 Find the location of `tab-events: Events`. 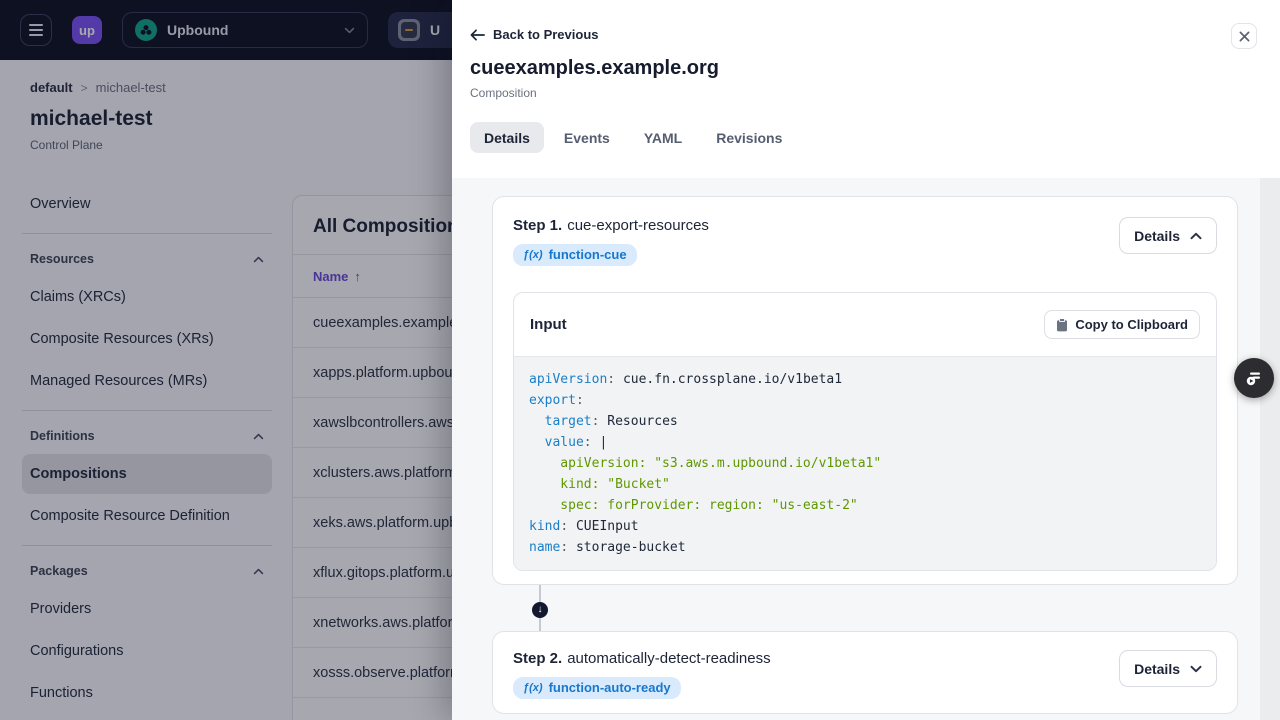

tab-events: Events is located at coordinates (587, 137).